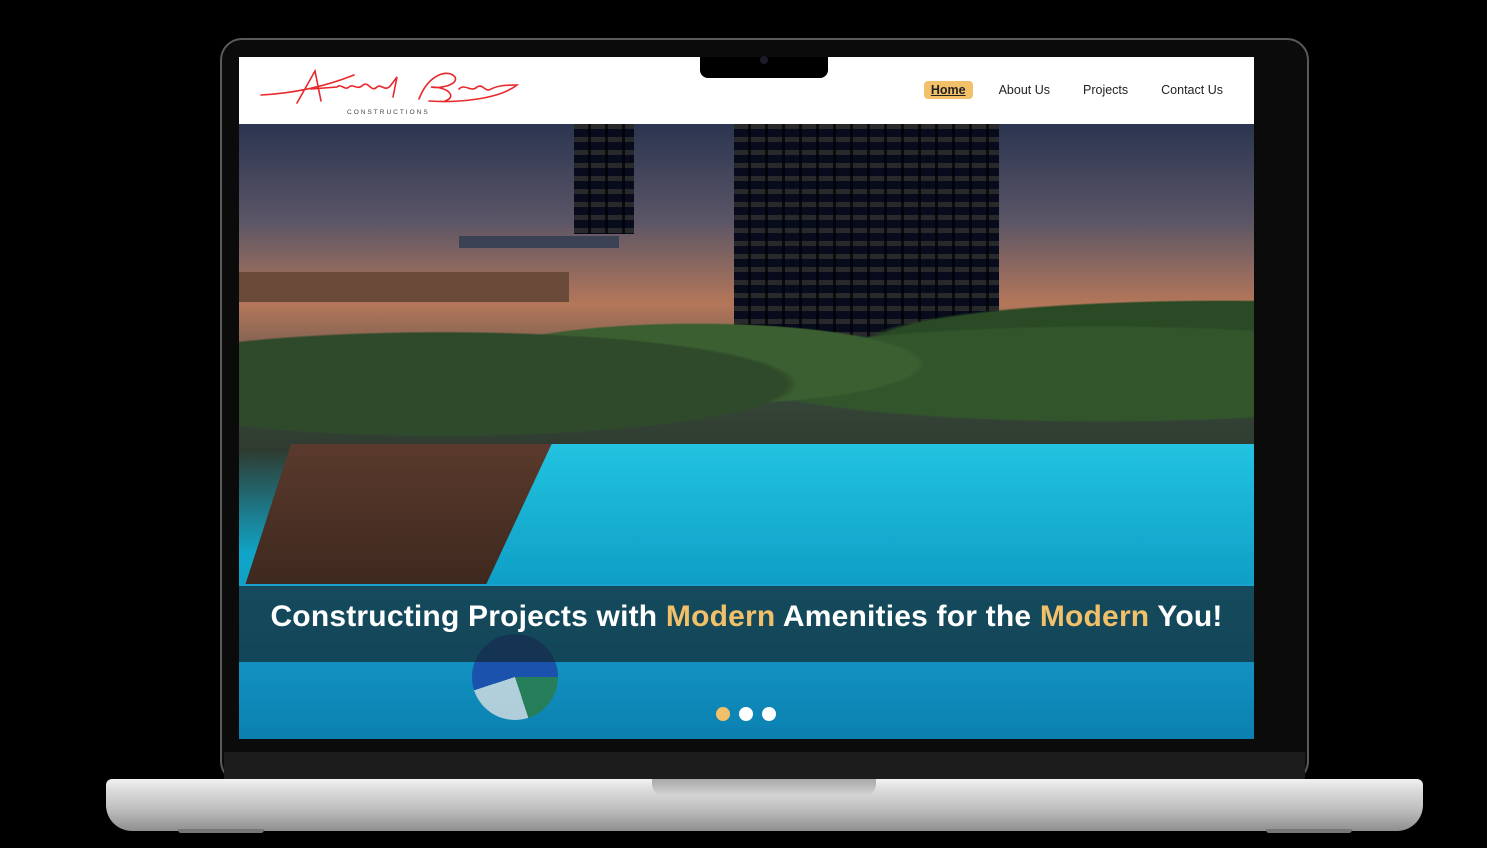 Image resolution: width=1487 pixels, height=848 pixels. What do you see at coordinates (1024, 90) in the screenshot?
I see `nav-about-us: About Us` at bounding box center [1024, 90].